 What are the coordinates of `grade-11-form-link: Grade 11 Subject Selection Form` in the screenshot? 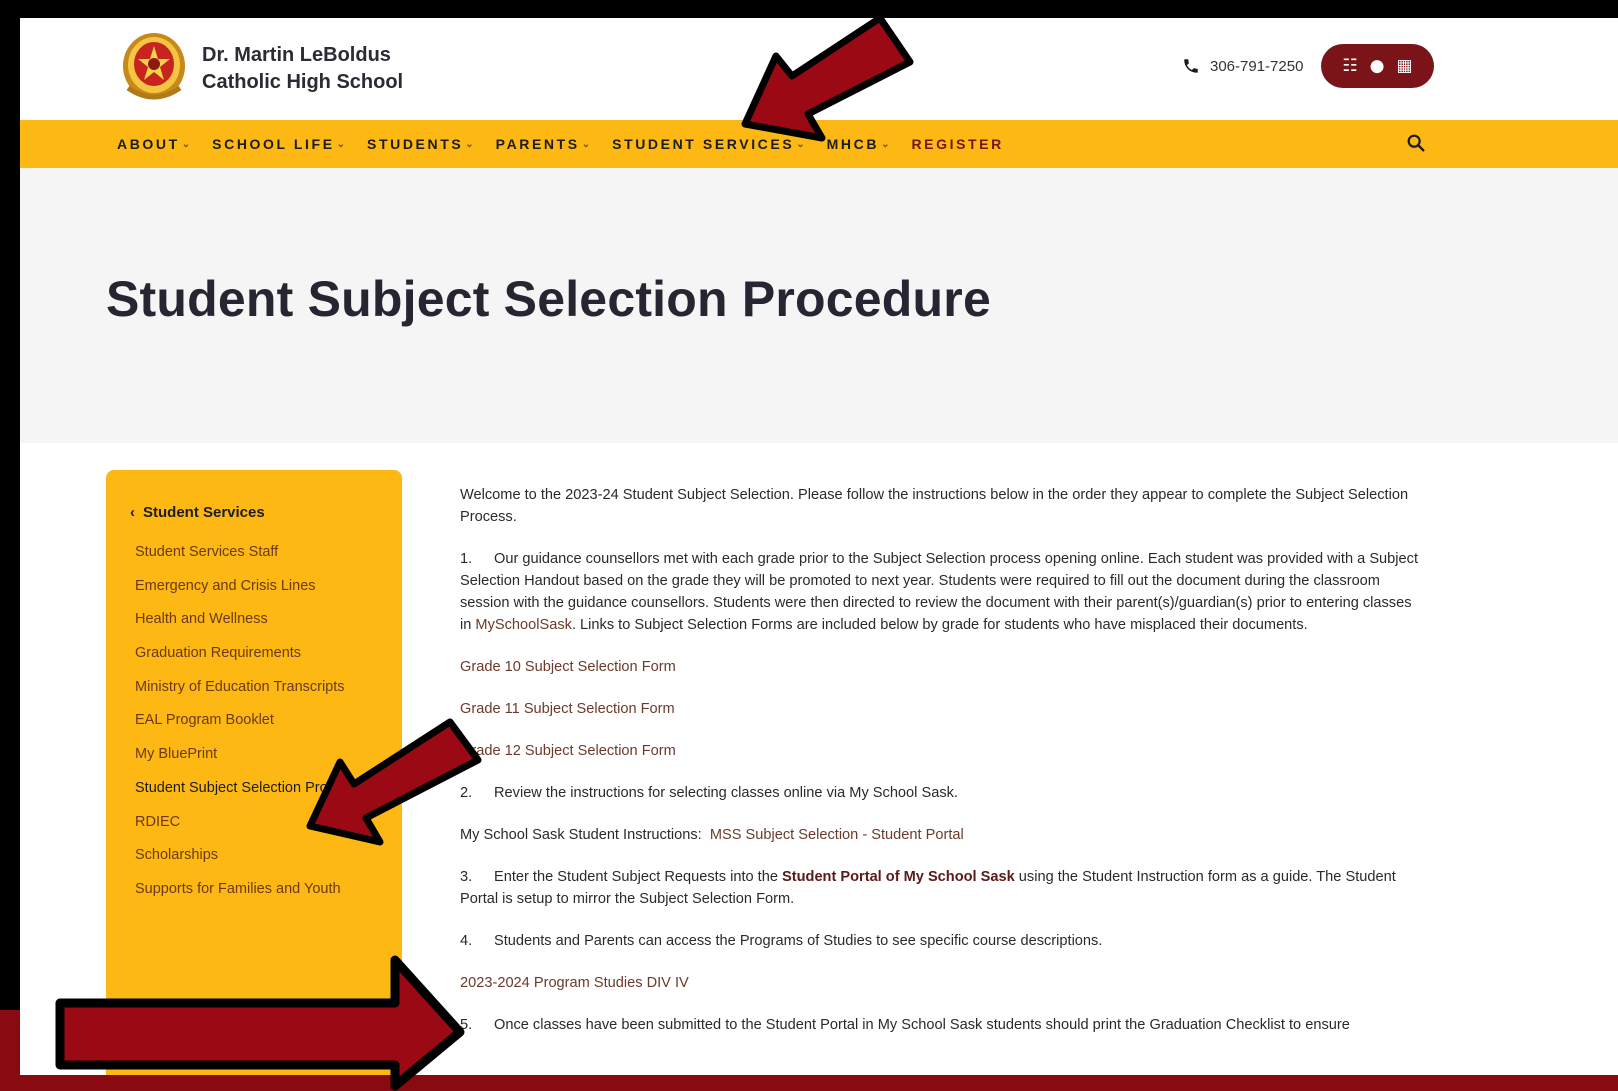 It's located at (567, 709).